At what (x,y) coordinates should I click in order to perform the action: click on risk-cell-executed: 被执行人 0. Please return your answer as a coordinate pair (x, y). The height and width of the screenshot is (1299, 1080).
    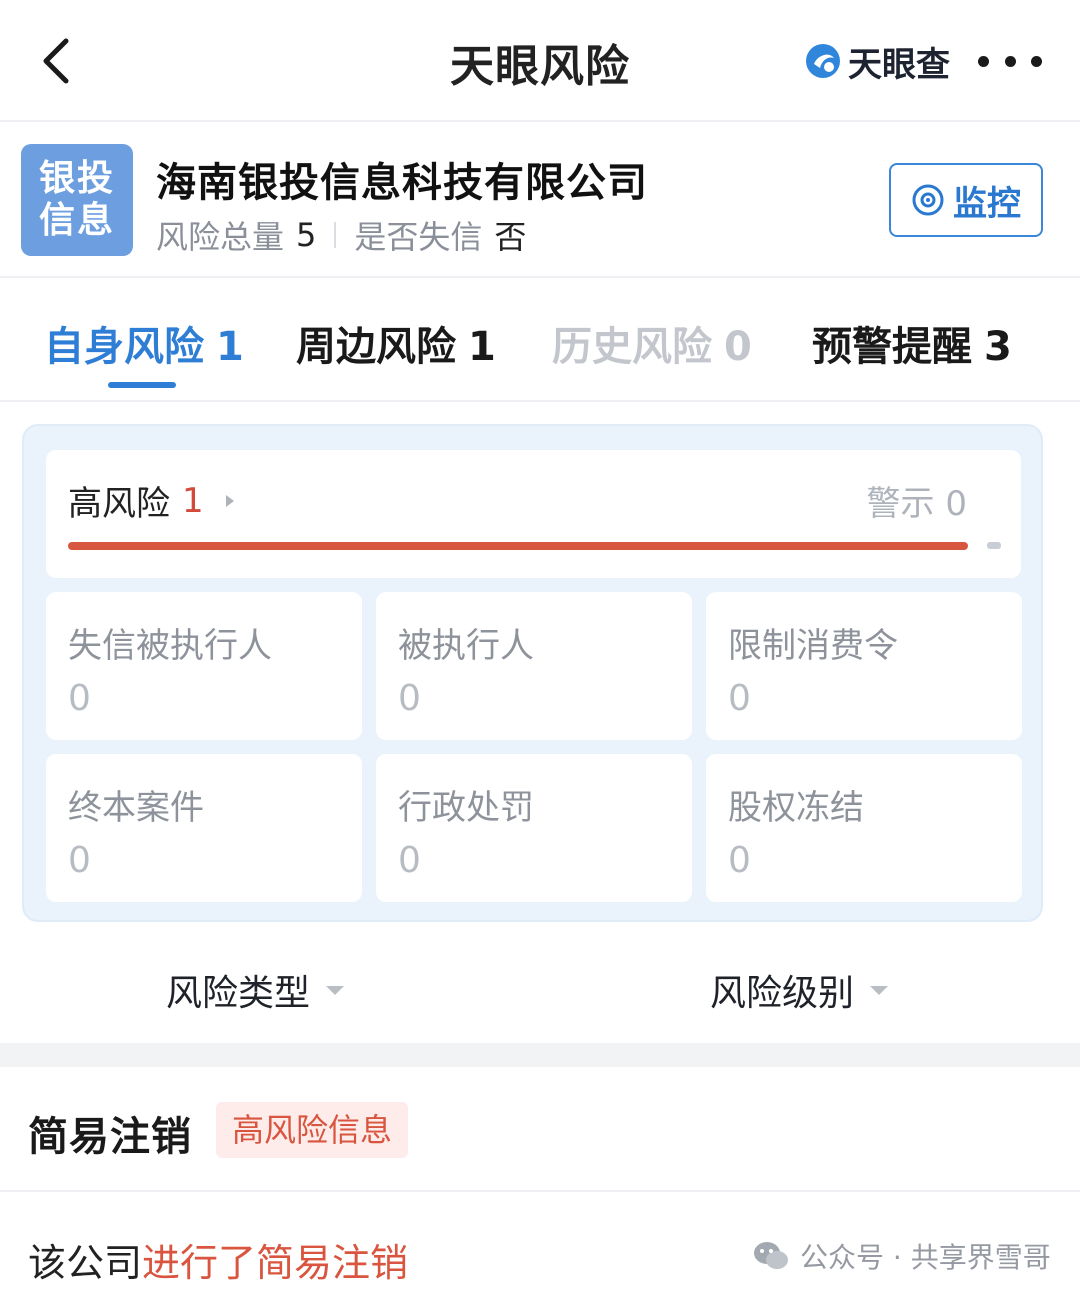
    Looking at the image, I should click on (534, 666).